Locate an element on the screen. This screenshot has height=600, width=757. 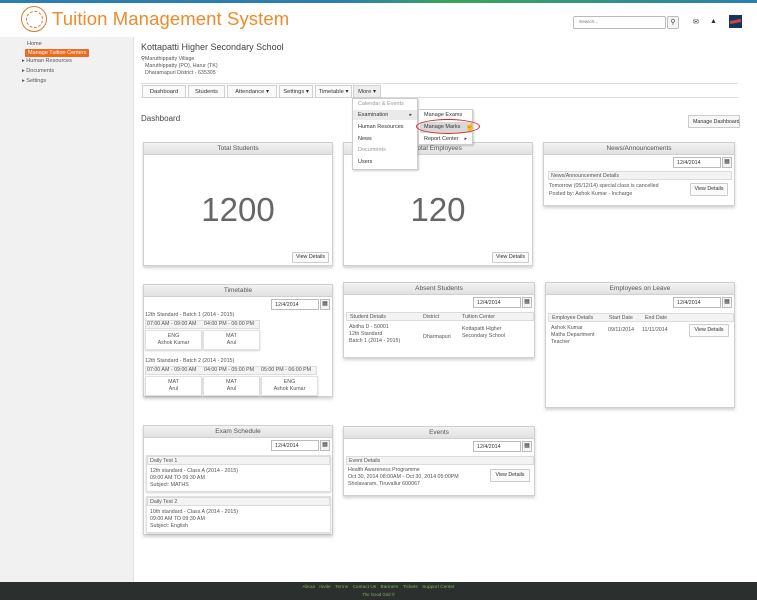
hand-cursor-icon: ☝ is located at coordinates (470, 126).